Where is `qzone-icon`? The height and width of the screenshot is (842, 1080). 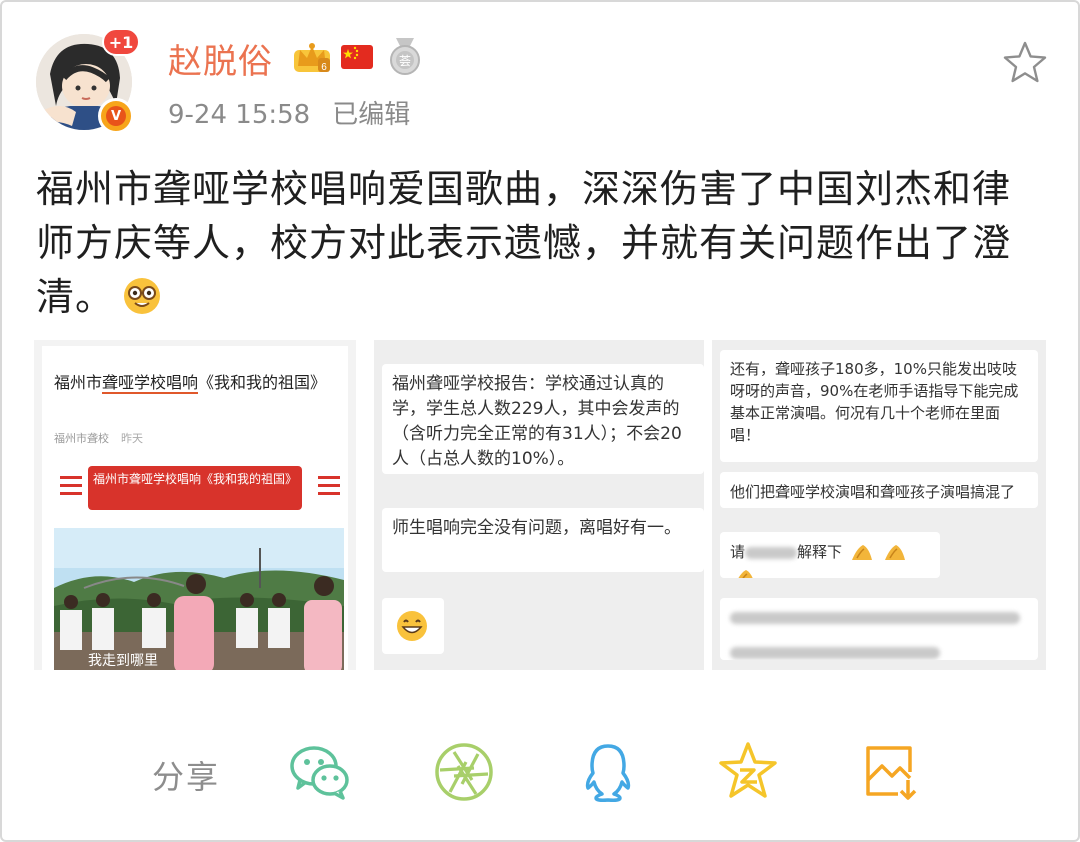 qzone-icon is located at coordinates (748, 772).